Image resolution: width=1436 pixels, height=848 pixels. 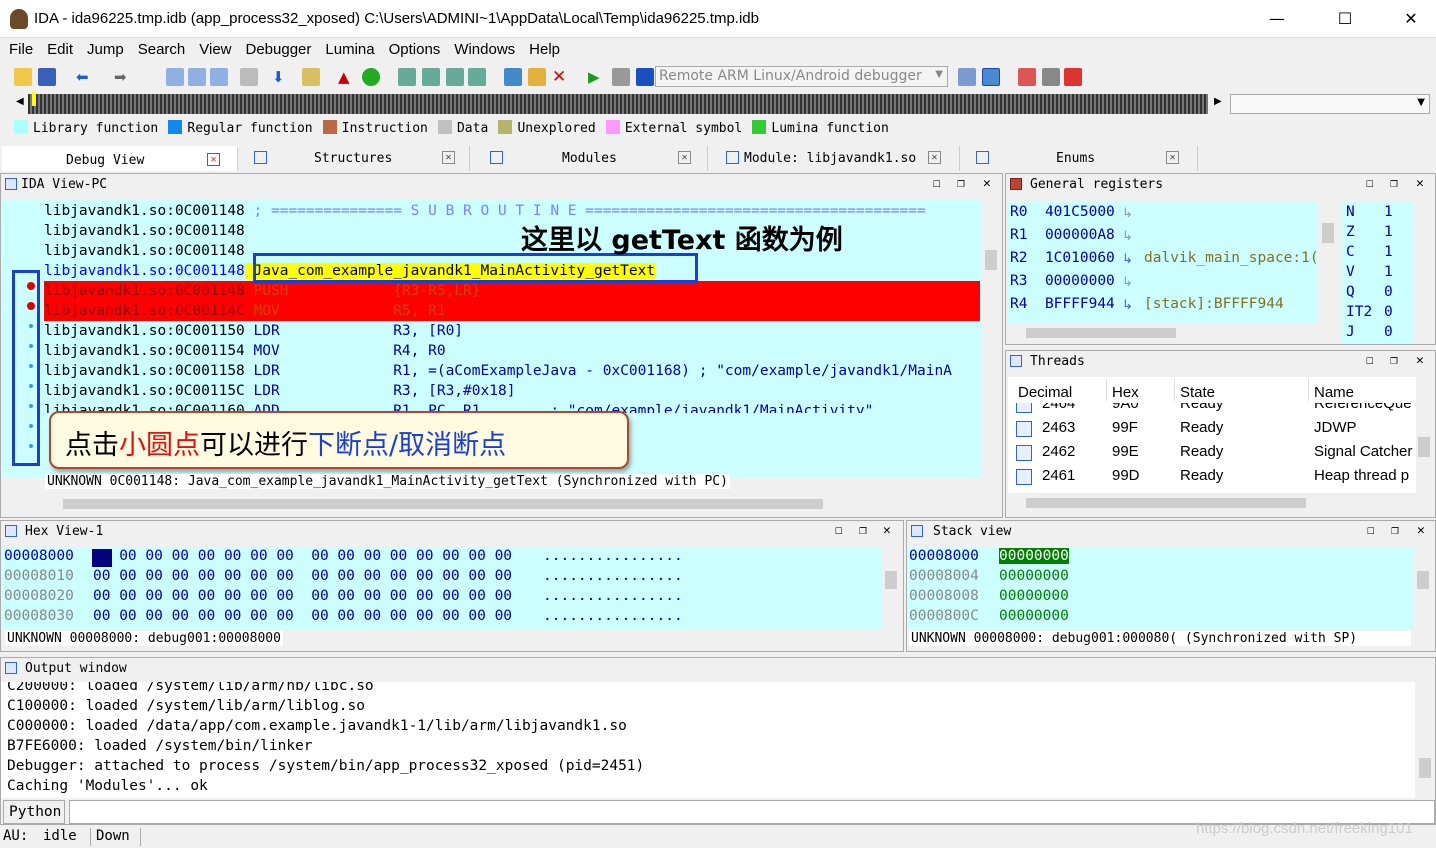 I want to click on hex-row: 00008010, so click(x=39, y=576).